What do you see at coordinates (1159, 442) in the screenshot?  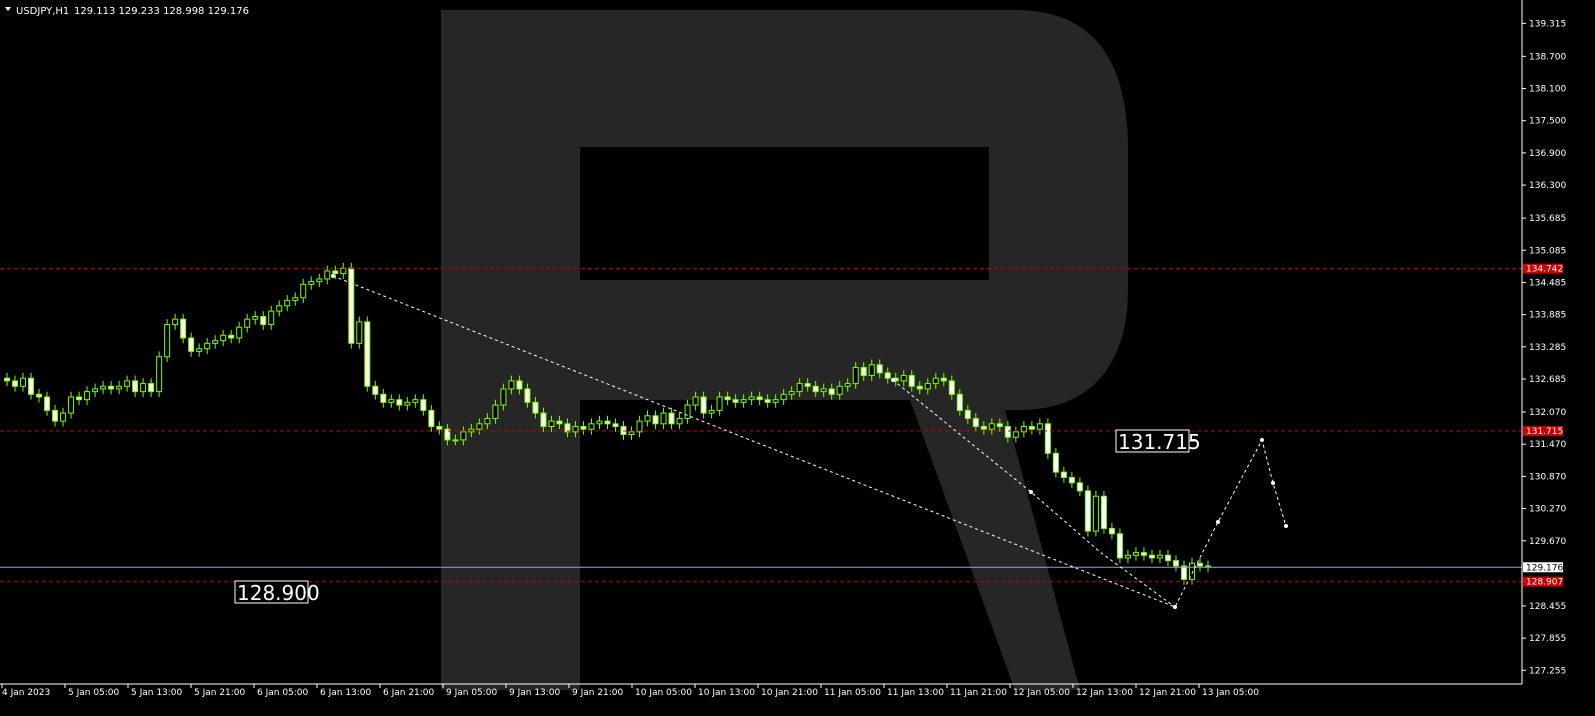 I see `upper-callout-label: 131.715` at bounding box center [1159, 442].